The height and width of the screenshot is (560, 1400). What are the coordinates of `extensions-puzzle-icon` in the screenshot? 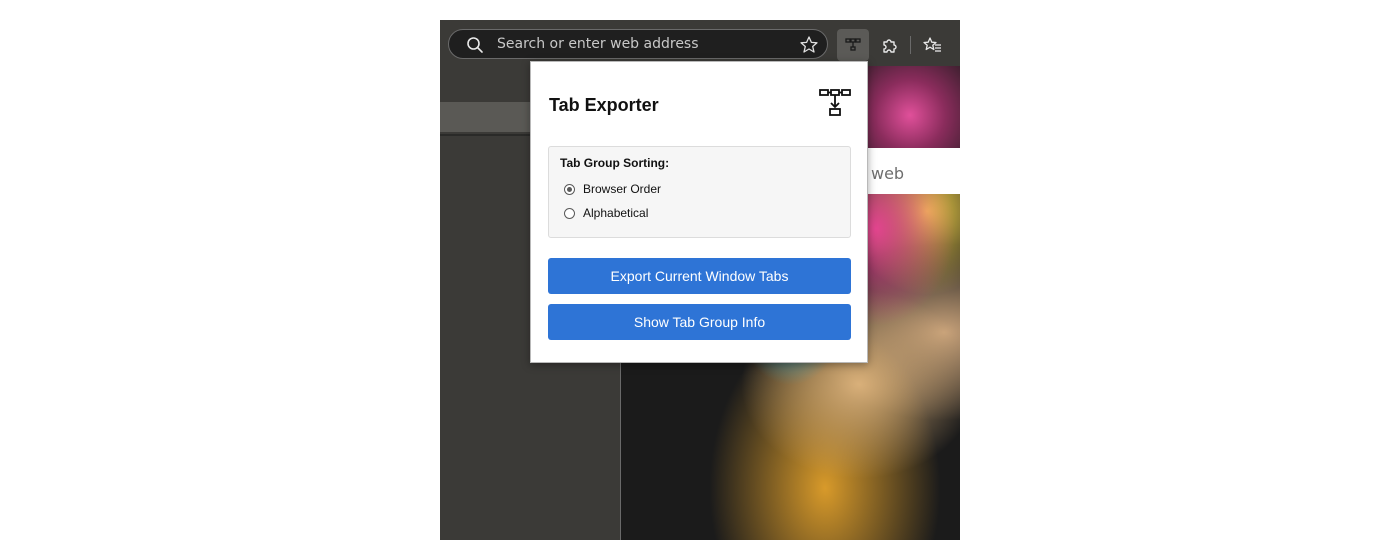 It's located at (890, 46).